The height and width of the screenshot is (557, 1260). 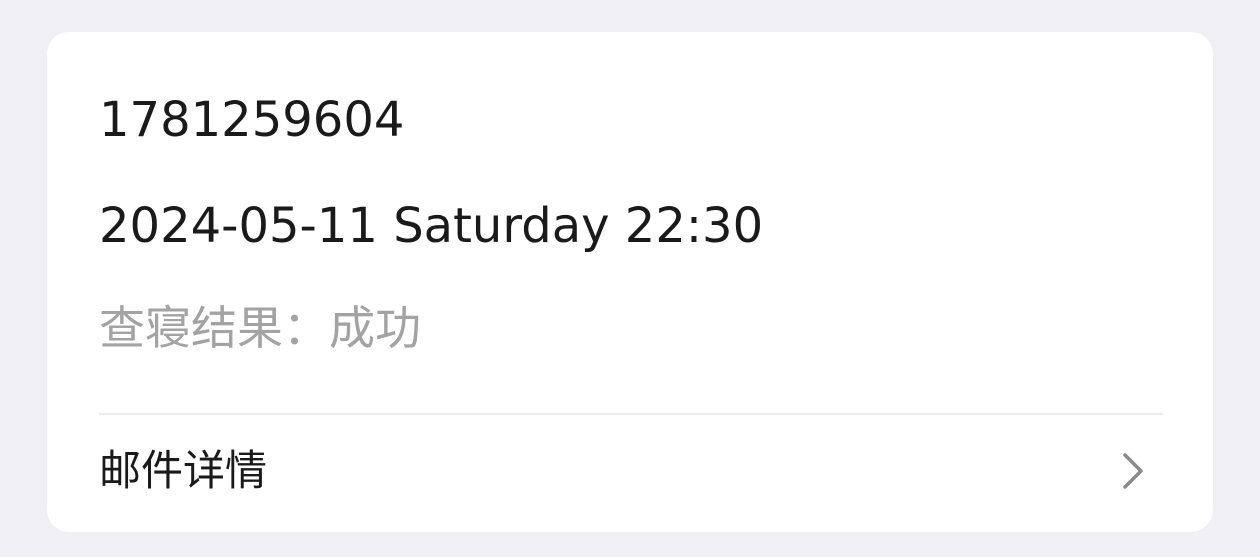 What do you see at coordinates (375, 328) in the screenshot?
I see `result-value: 成功` at bounding box center [375, 328].